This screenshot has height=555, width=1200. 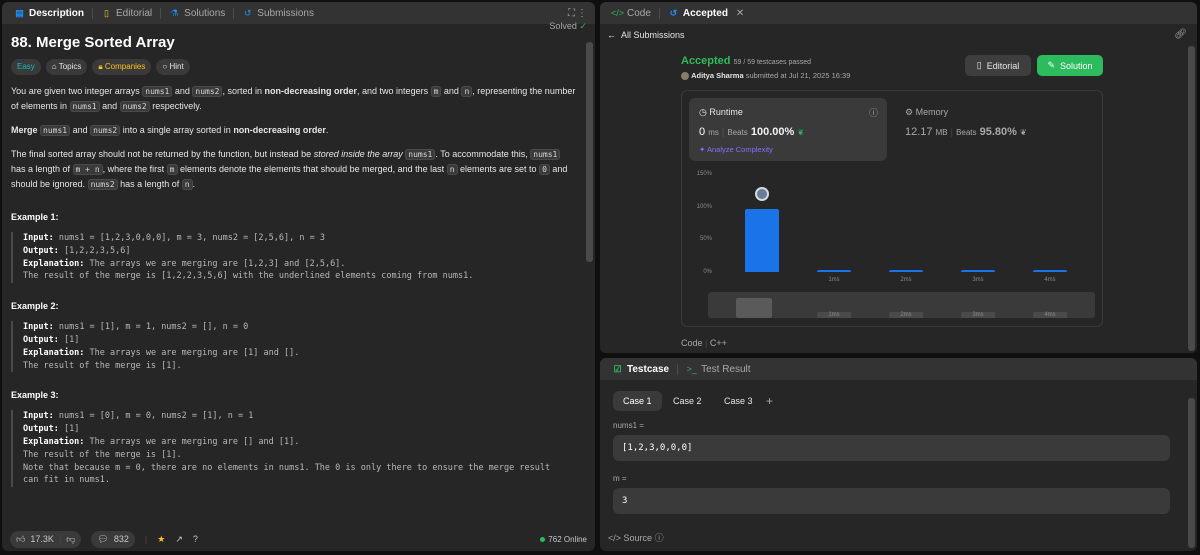 What do you see at coordinates (195, 539) in the screenshot?
I see `help-icon: ?` at bounding box center [195, 539].